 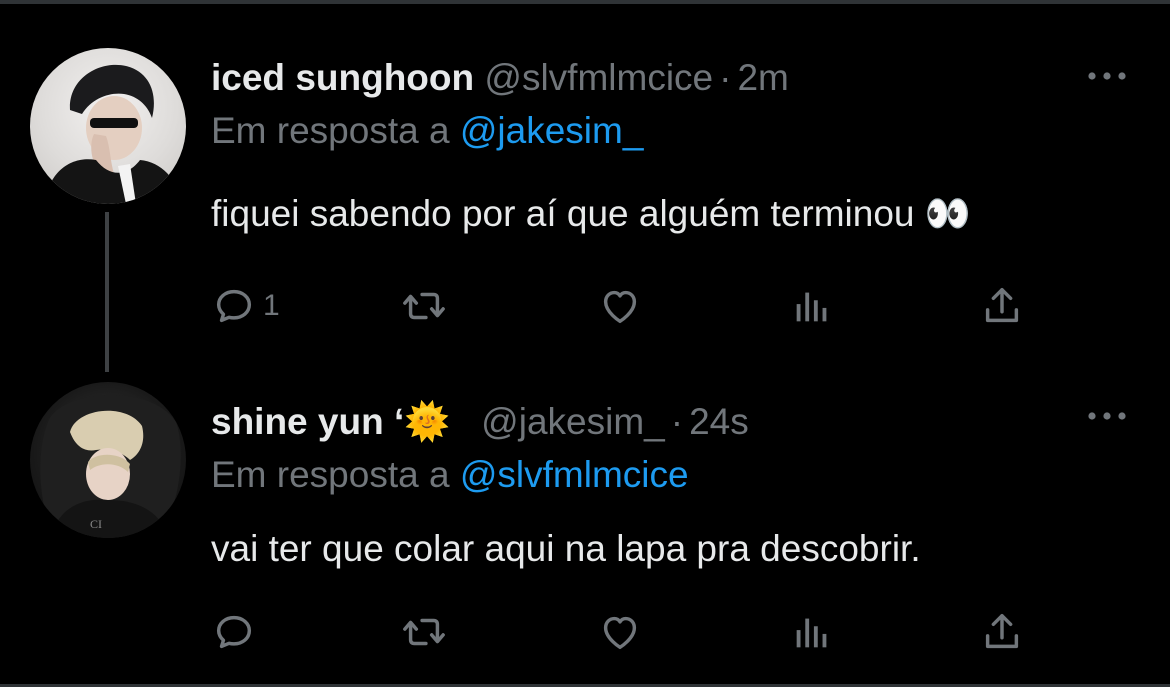 I want to click on user-handle: @jakesim_, so click(x=573, y=421).